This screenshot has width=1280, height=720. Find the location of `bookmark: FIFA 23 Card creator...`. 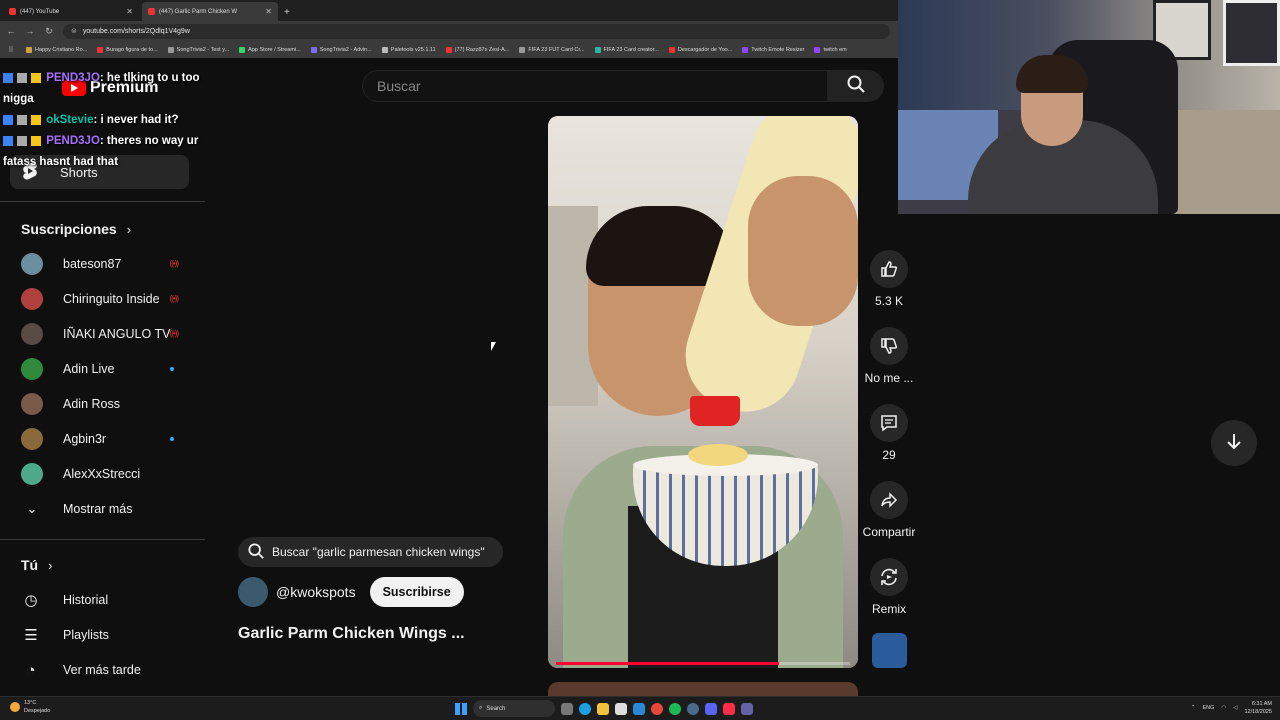

bookmark: FIFA 23 Card creator... is located at coordinates (626, 49).